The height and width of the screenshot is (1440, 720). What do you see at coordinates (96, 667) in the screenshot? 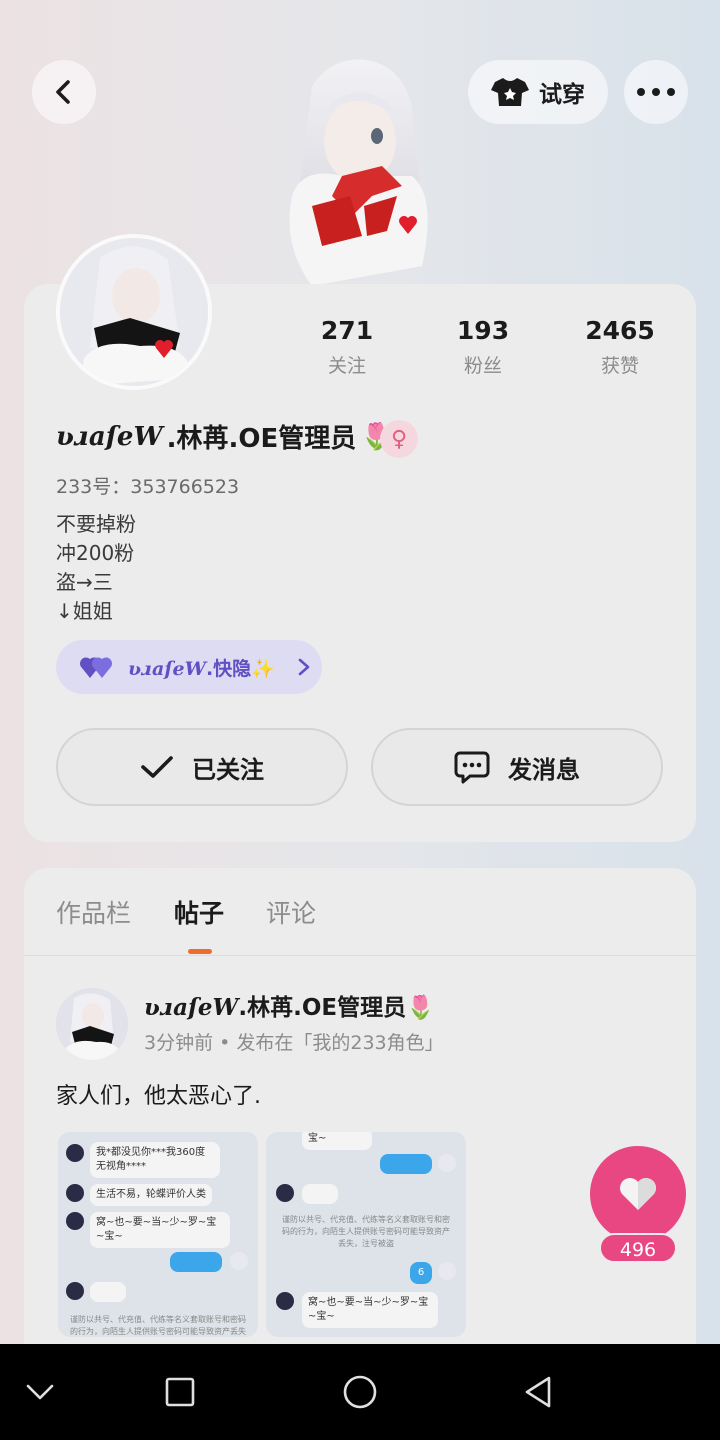
I see `double-heart-icon` at bounding box center [96, 667].